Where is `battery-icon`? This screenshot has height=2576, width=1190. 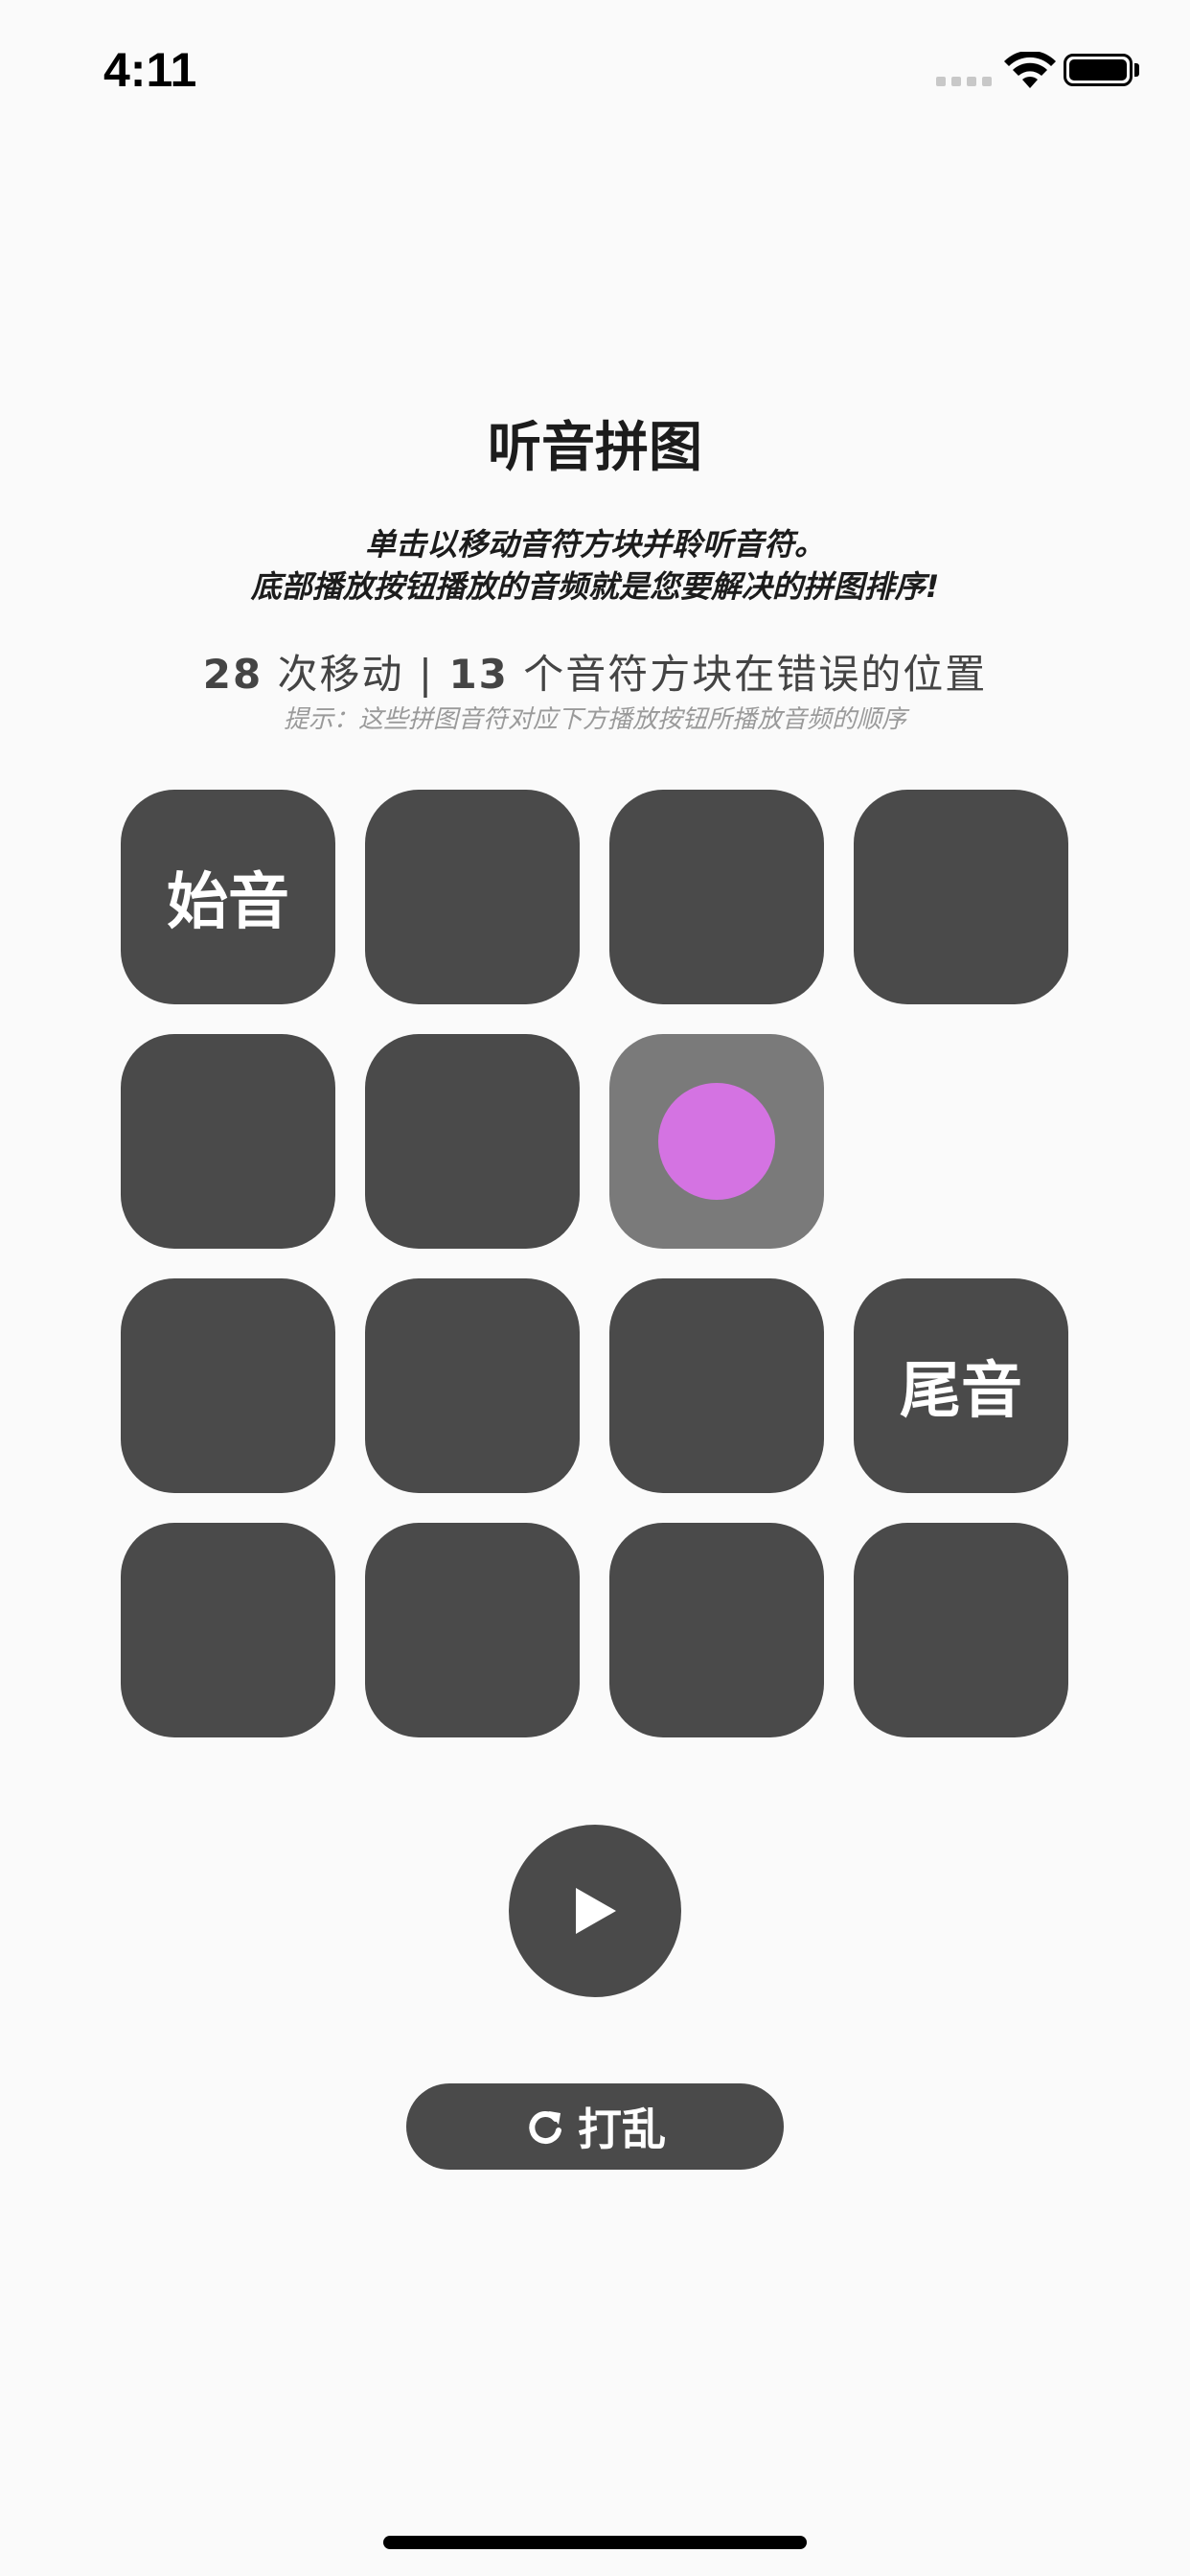 battery-icon is located at coordinates (1099, 70).